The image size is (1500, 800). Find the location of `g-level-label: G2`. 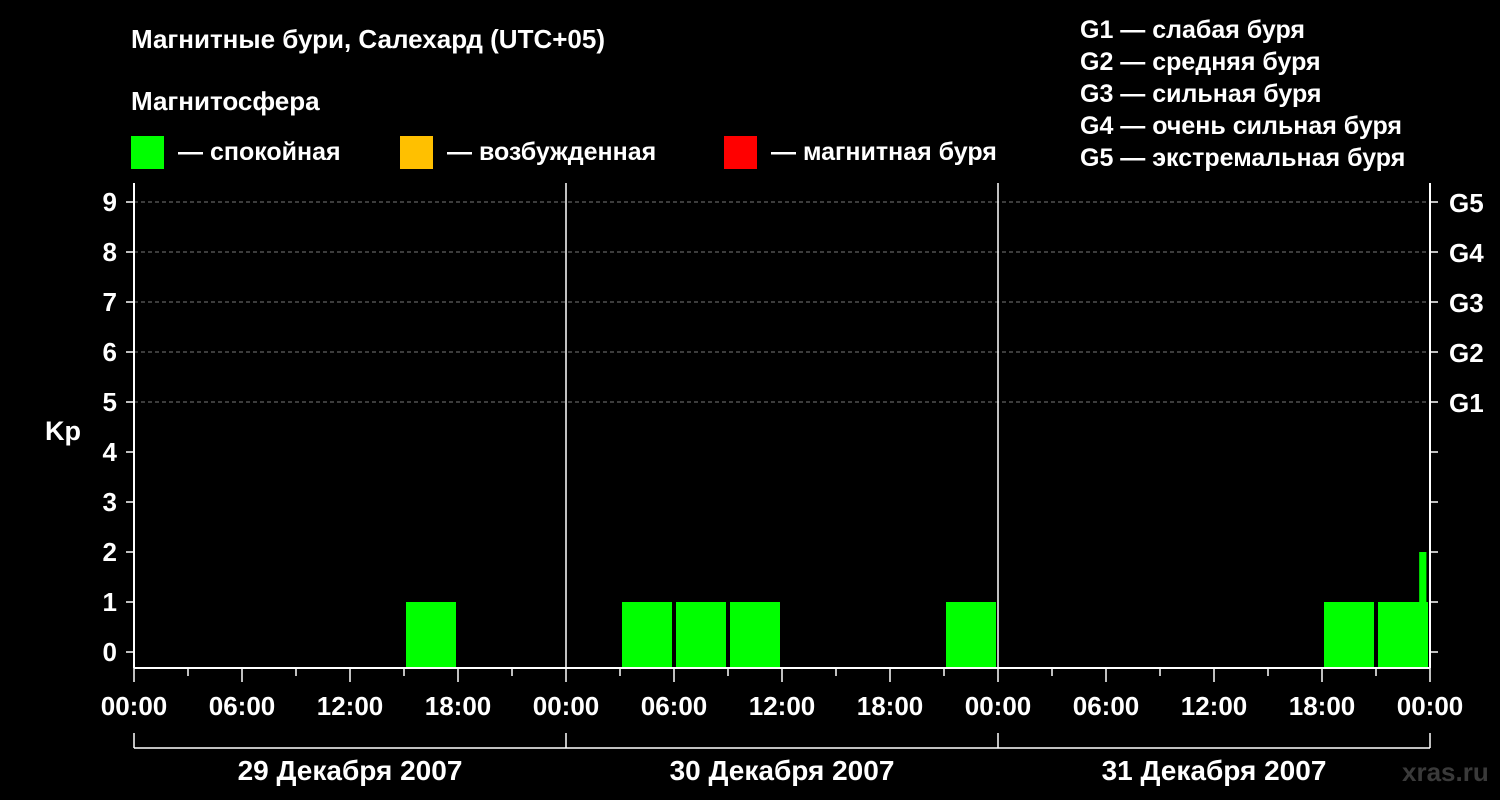

g-level-label: G2 is located at coordinates (1466, 353).